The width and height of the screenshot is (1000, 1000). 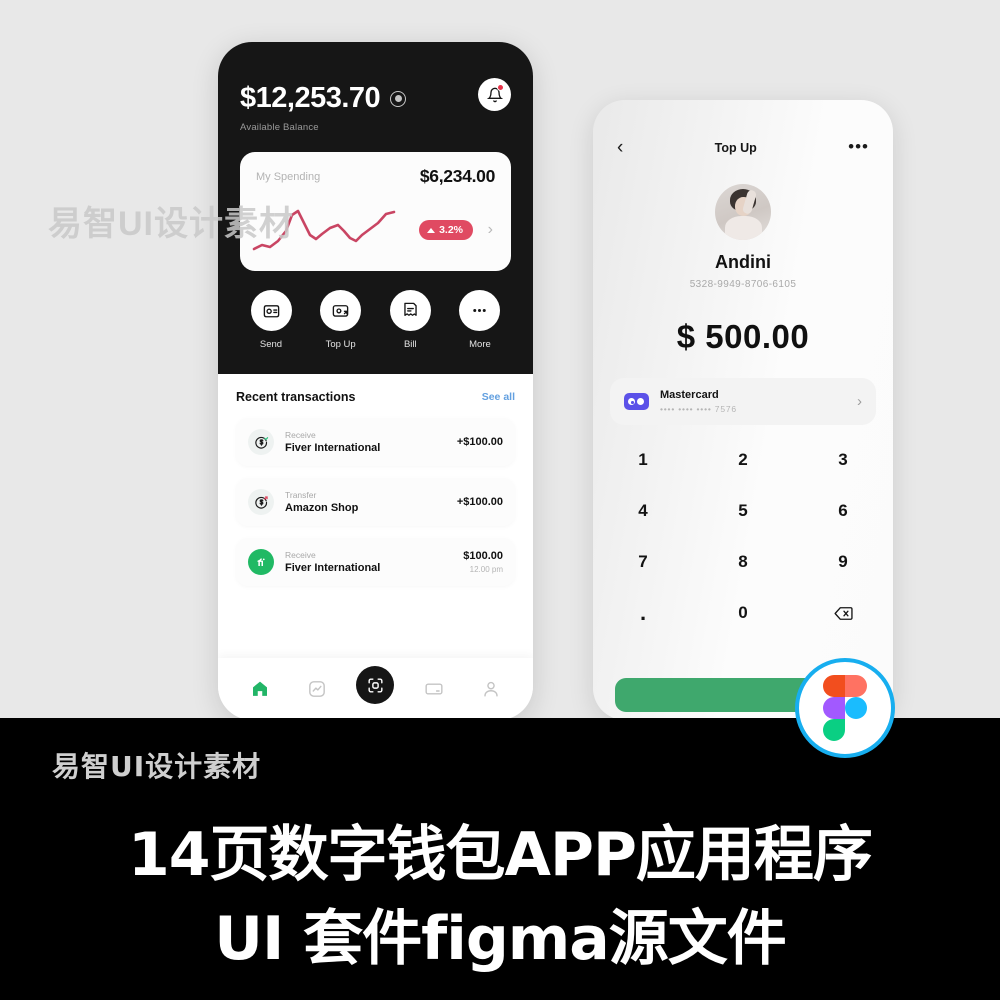 I want to click on trend-up-icon, so click(x=431, y=230).